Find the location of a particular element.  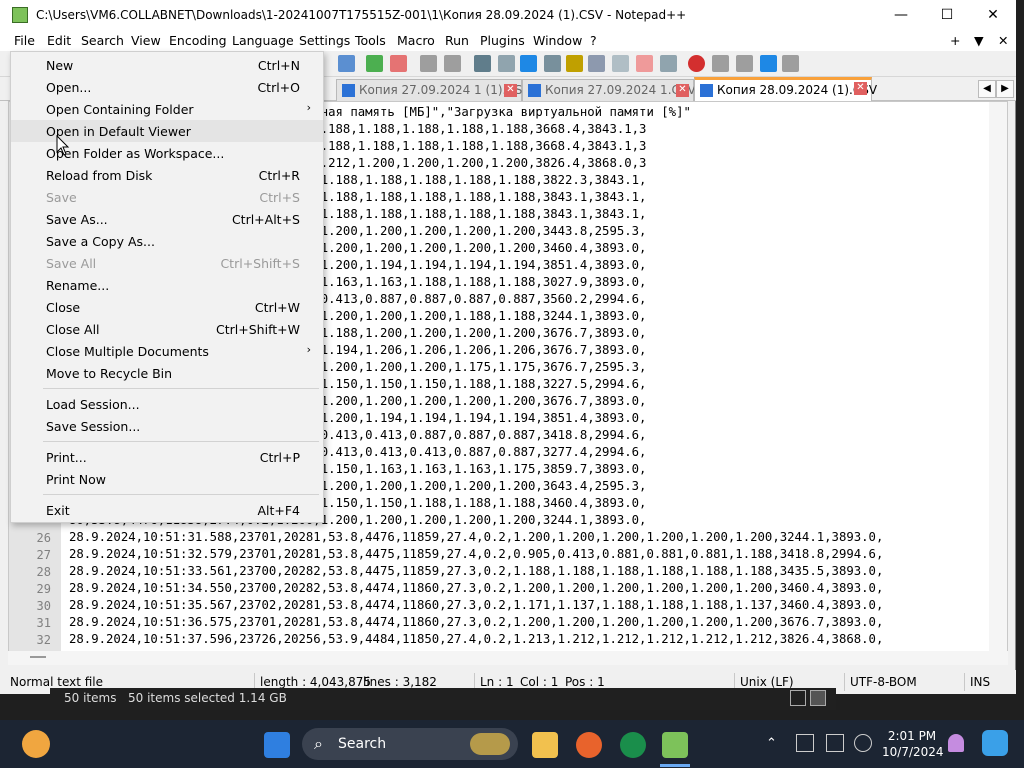

tab-kopiya-27-09-2024-1: Копия 27.09.2024 1.CSV ✕ is located at coordinates (609, 90).